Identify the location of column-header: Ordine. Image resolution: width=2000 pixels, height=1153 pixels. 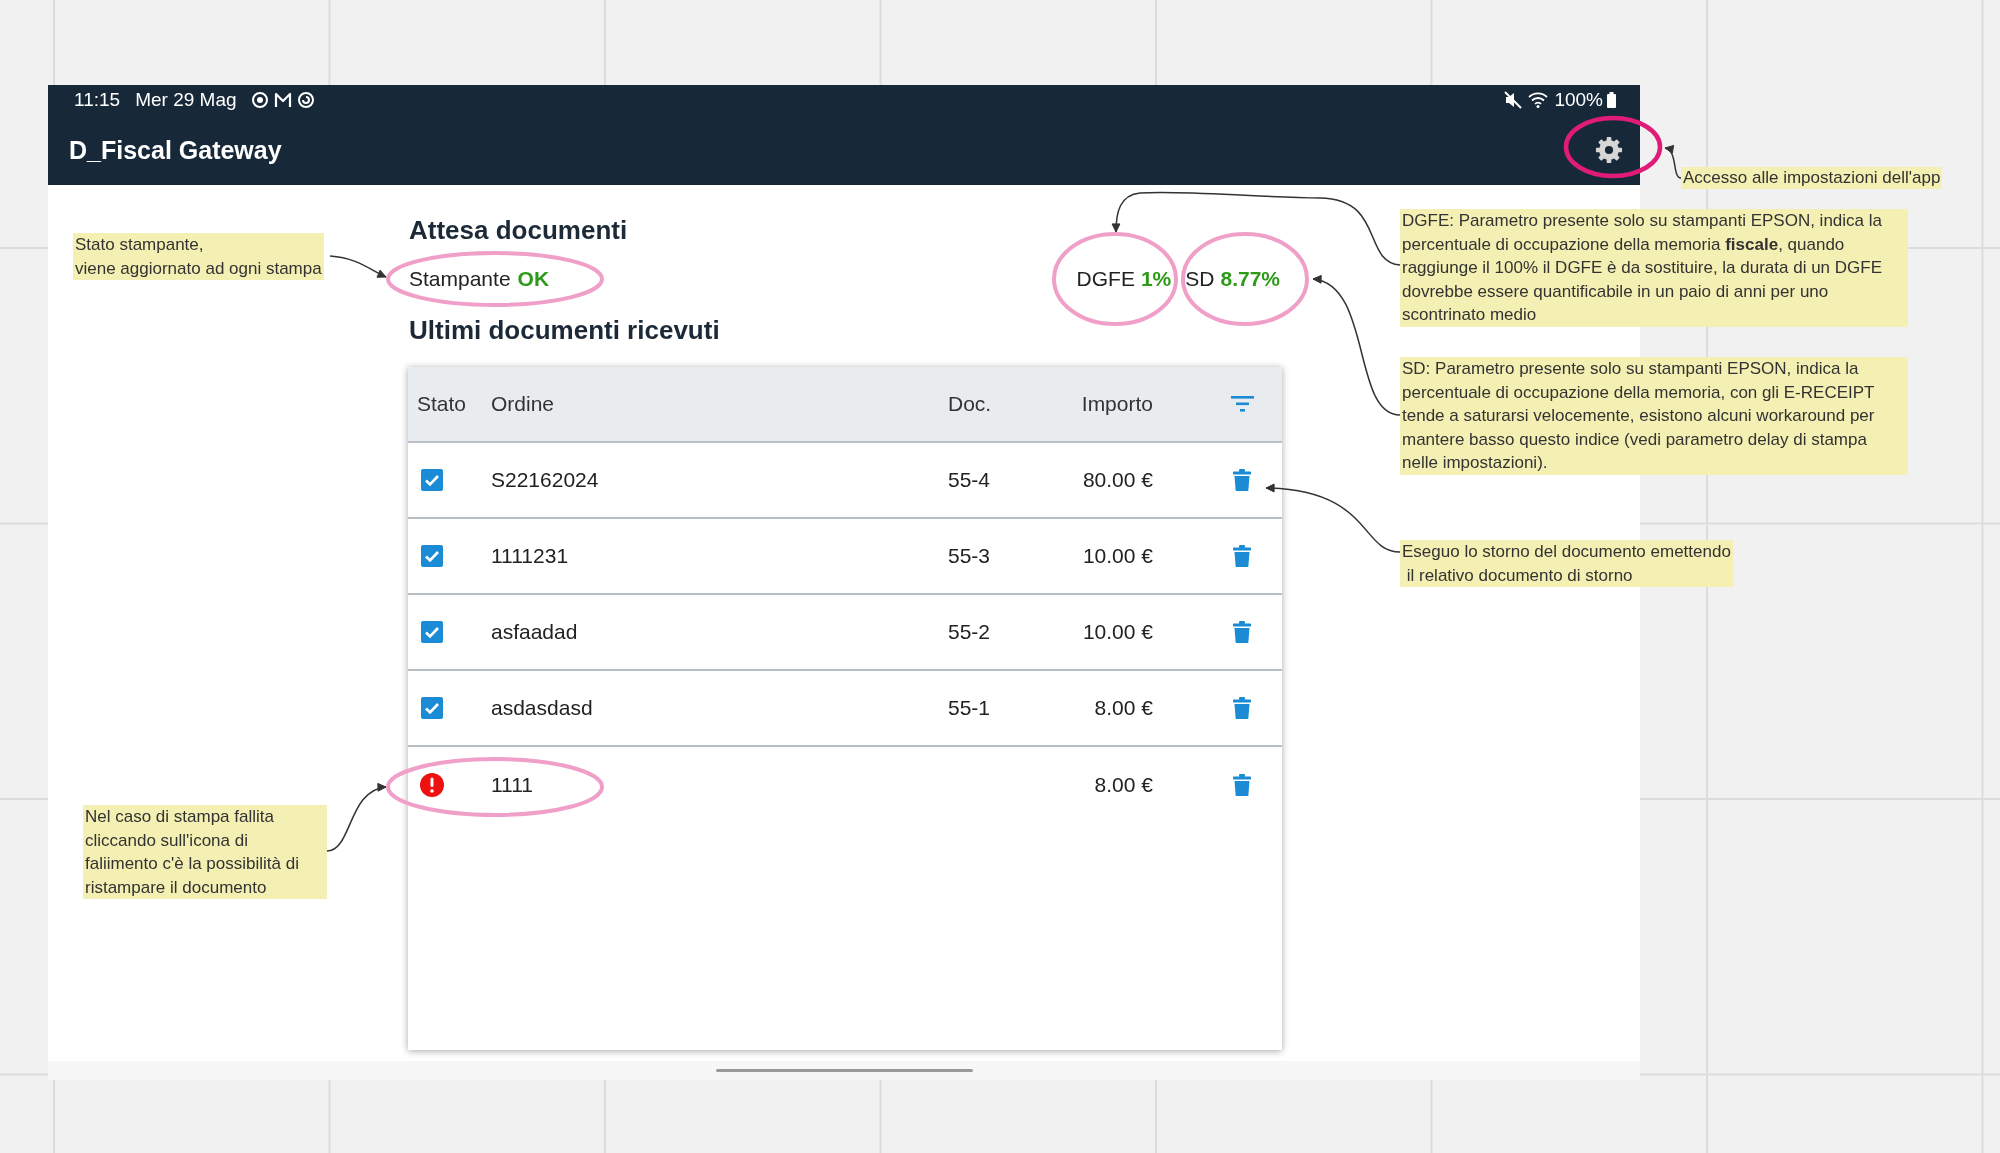
(523, 404).